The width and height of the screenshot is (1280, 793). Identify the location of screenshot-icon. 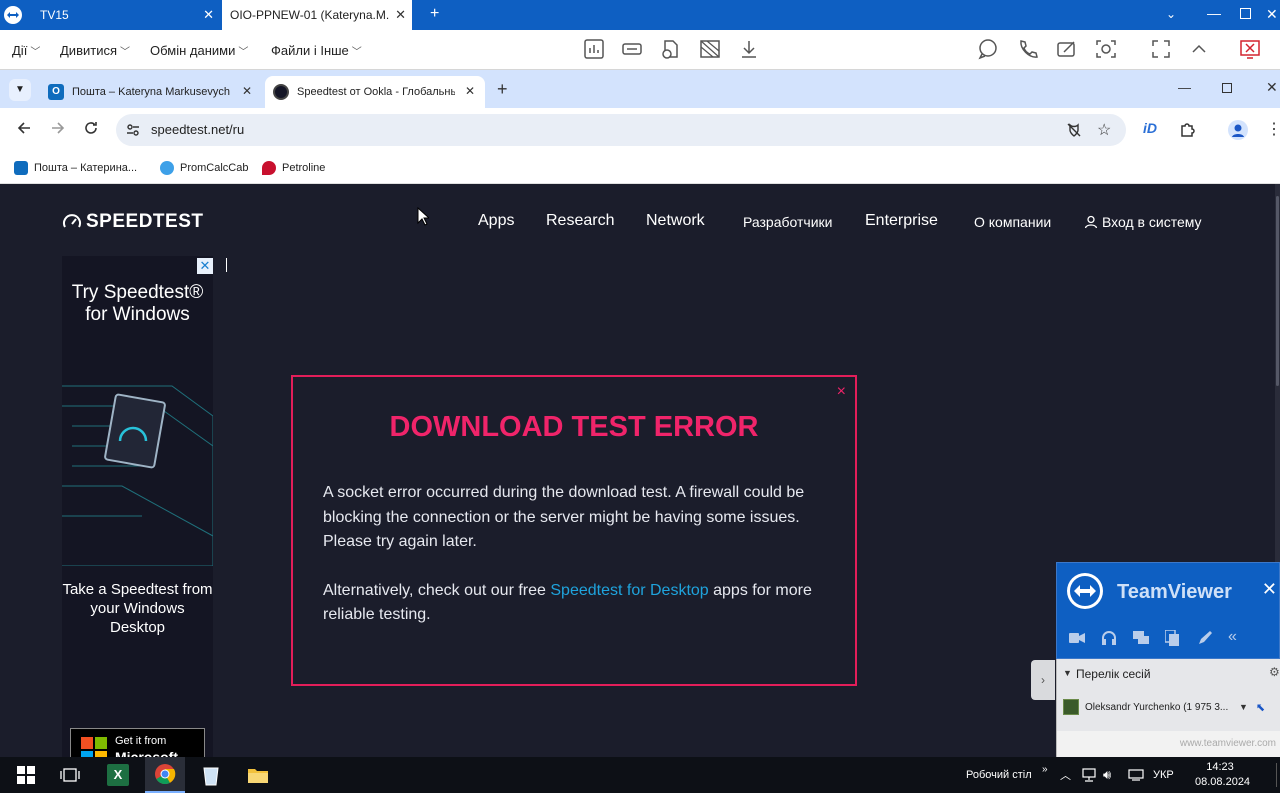
(1107, 50).